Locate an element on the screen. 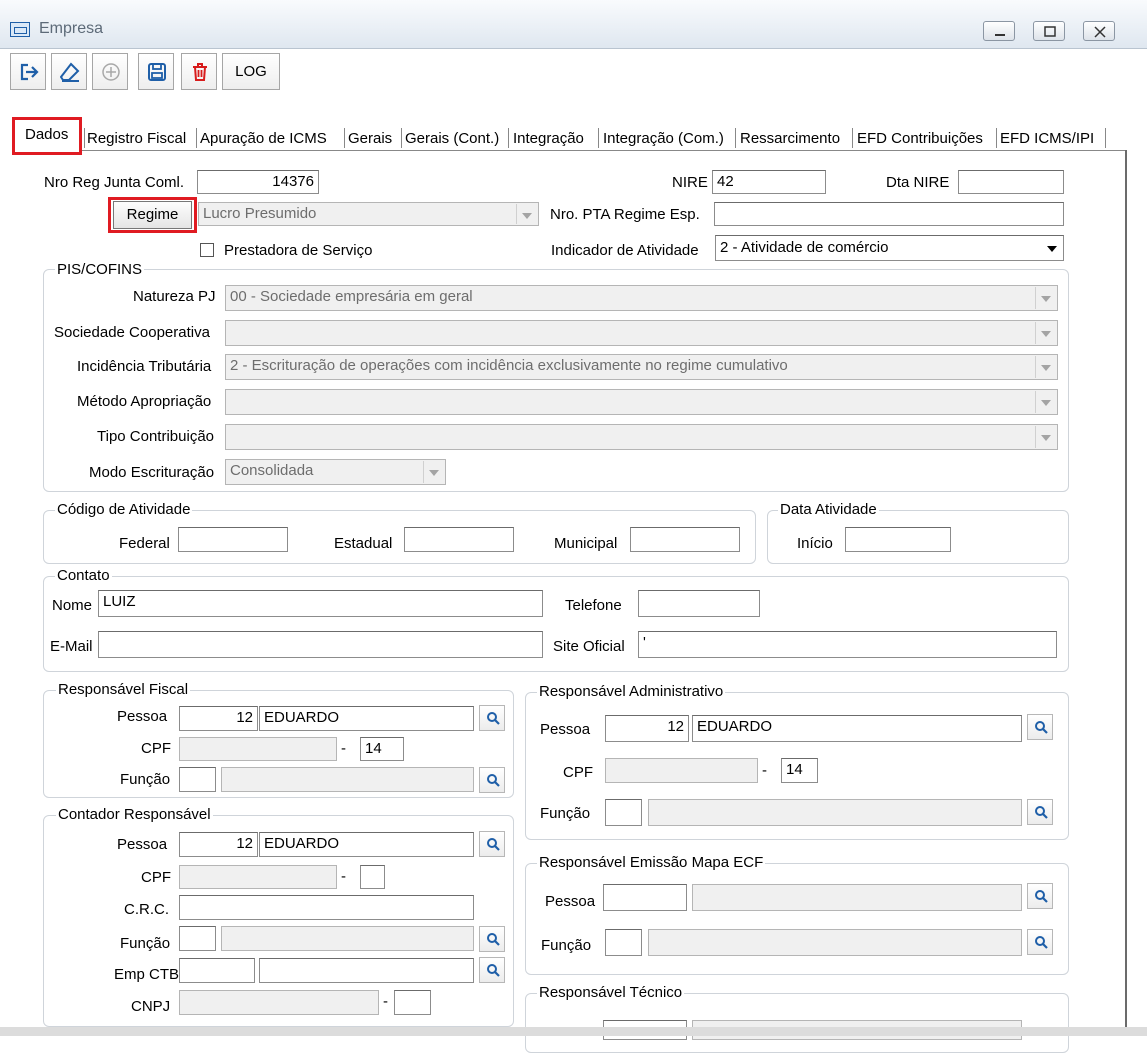  resp-fiscal-funcao-name is located at coordinates (347, 779).